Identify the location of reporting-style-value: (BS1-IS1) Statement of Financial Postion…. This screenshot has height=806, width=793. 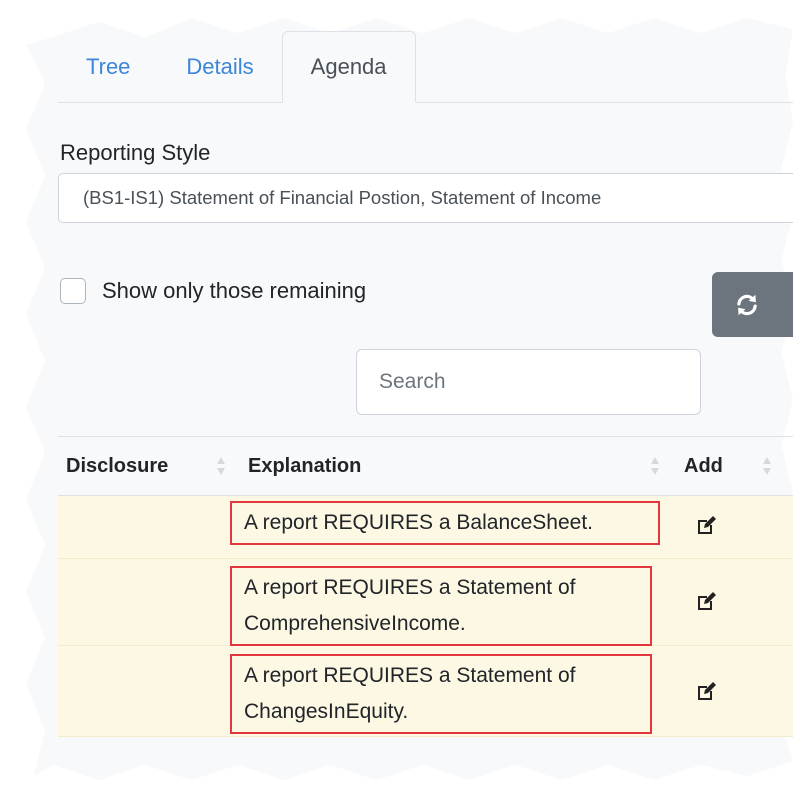
(342, 197).